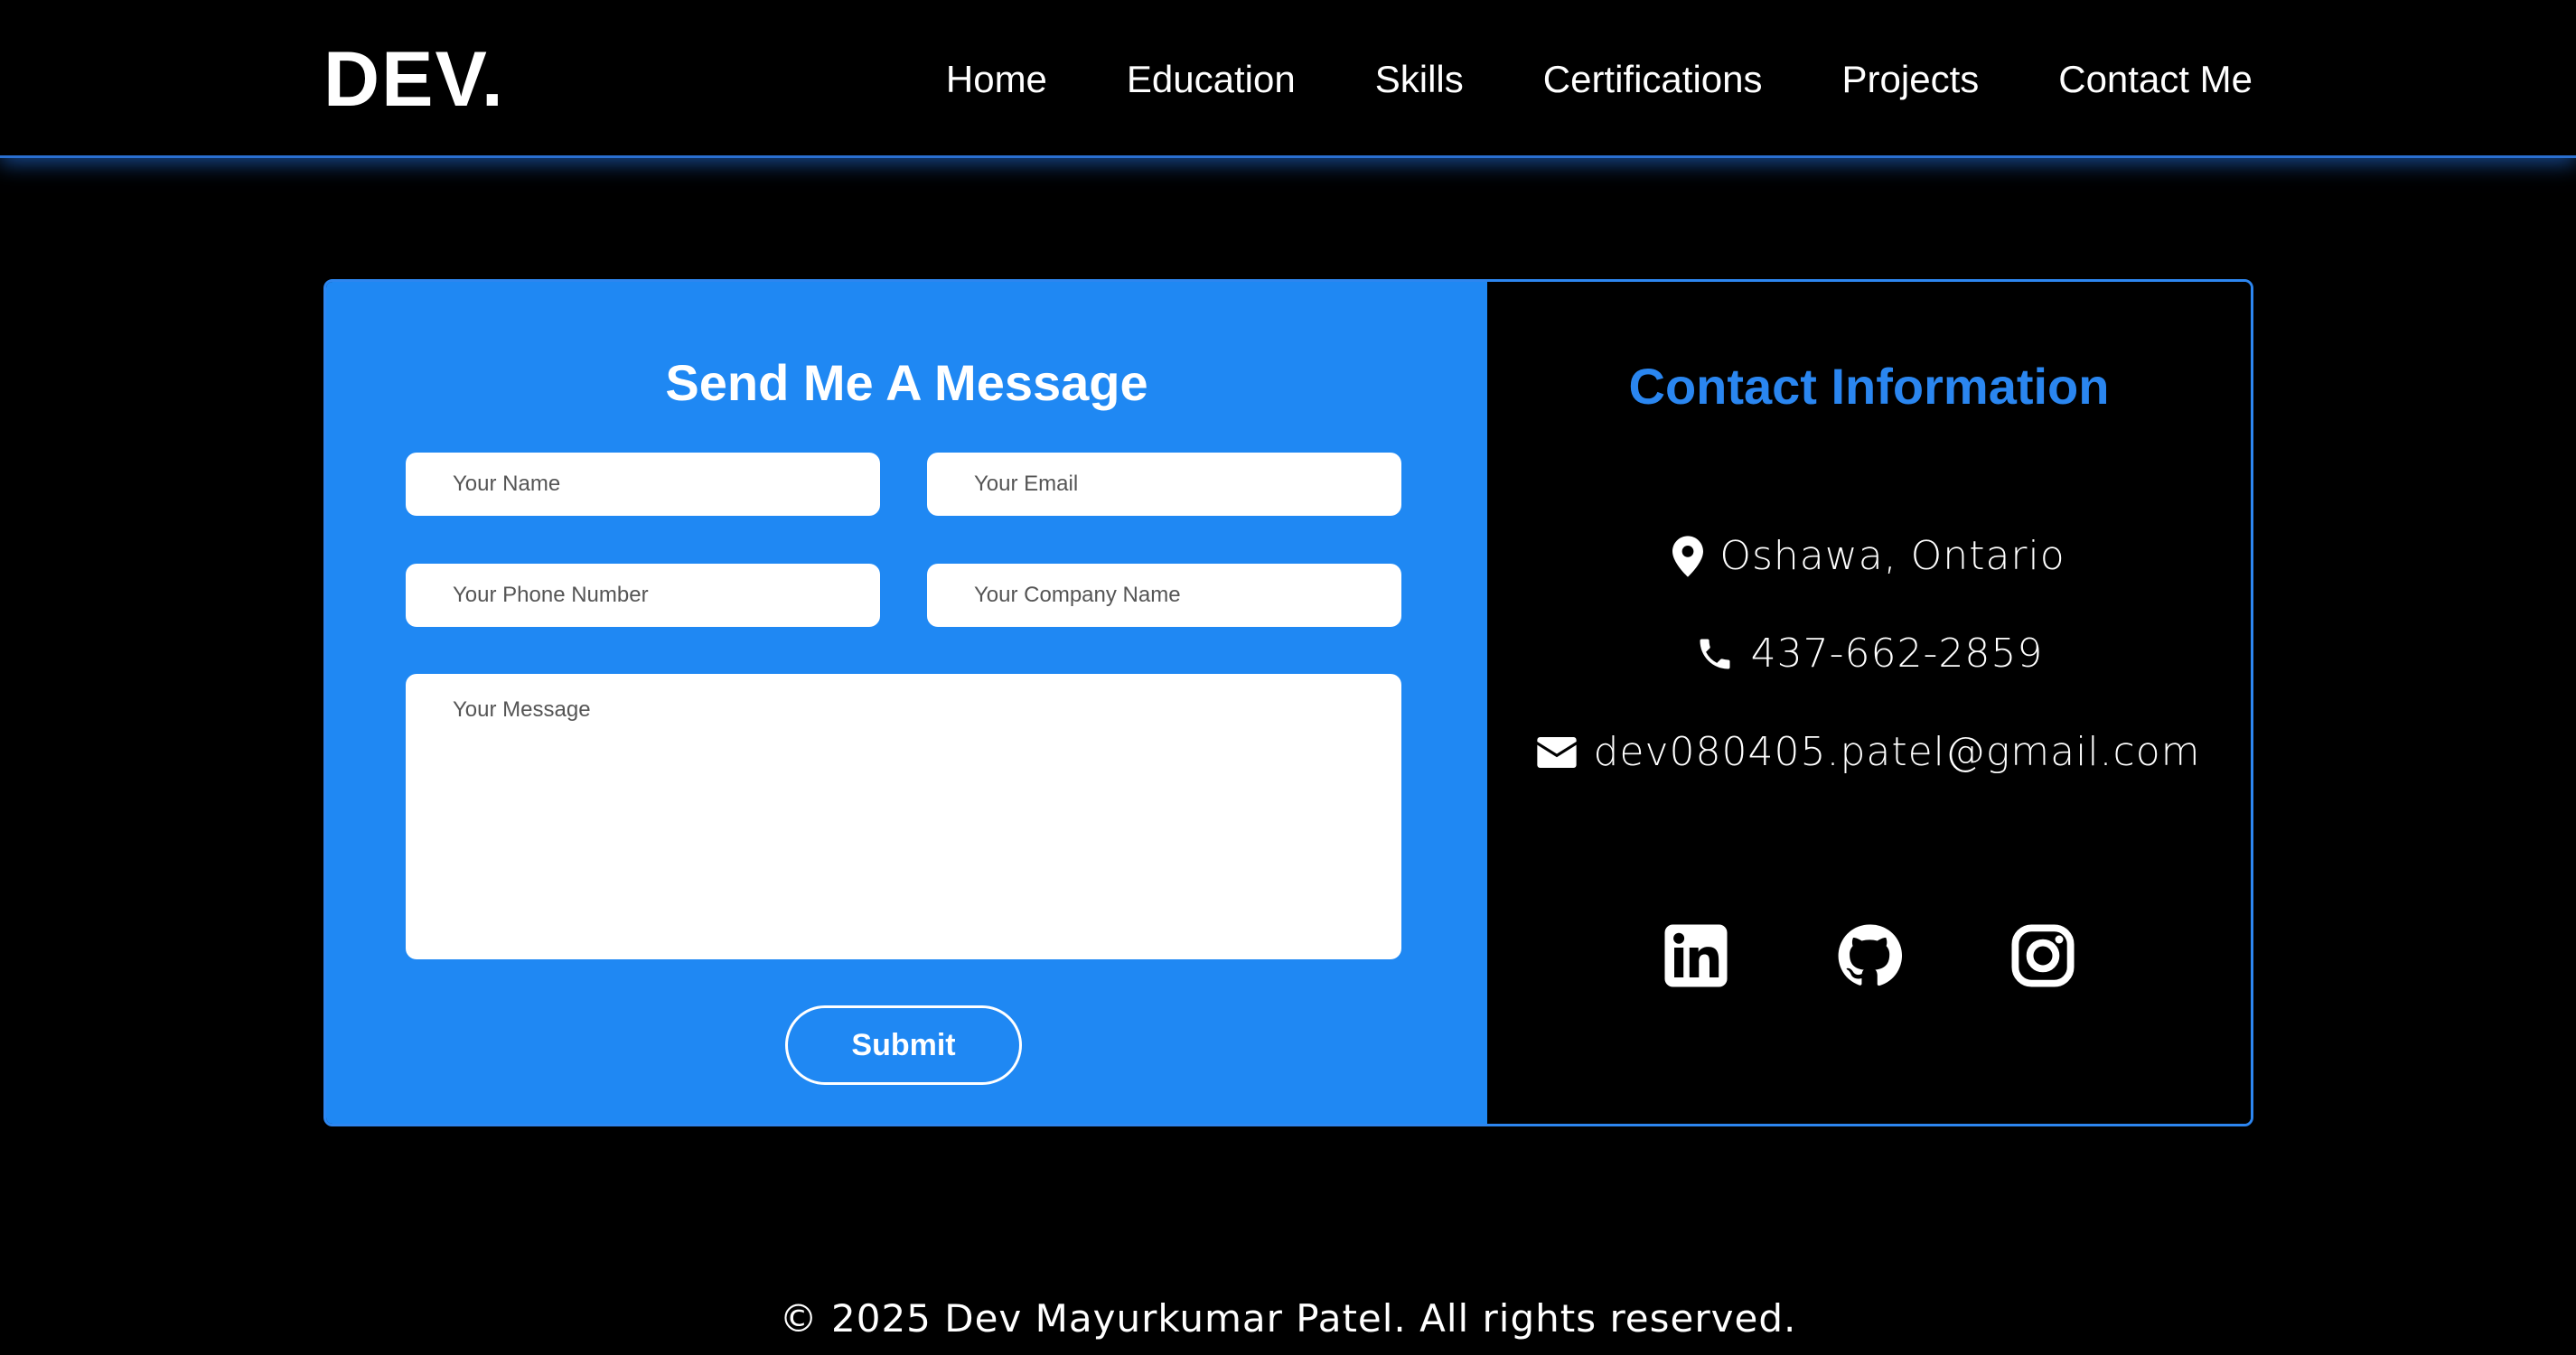 This screenshot has width=2576, height=1355. I want to click on envelope-icon, so click(1557, 752).